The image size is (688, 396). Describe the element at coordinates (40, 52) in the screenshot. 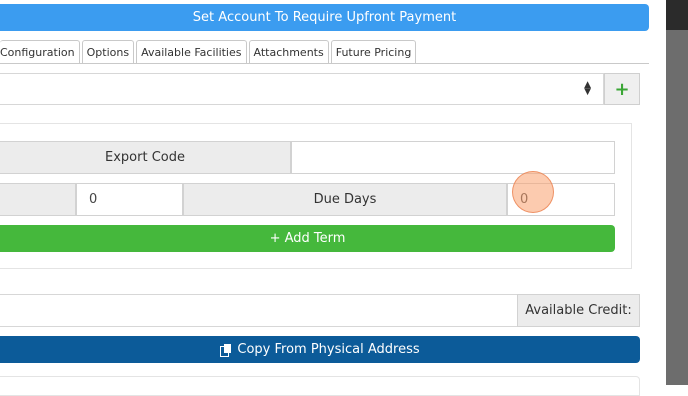

I see `tab-configuration: Configuration` at that location.